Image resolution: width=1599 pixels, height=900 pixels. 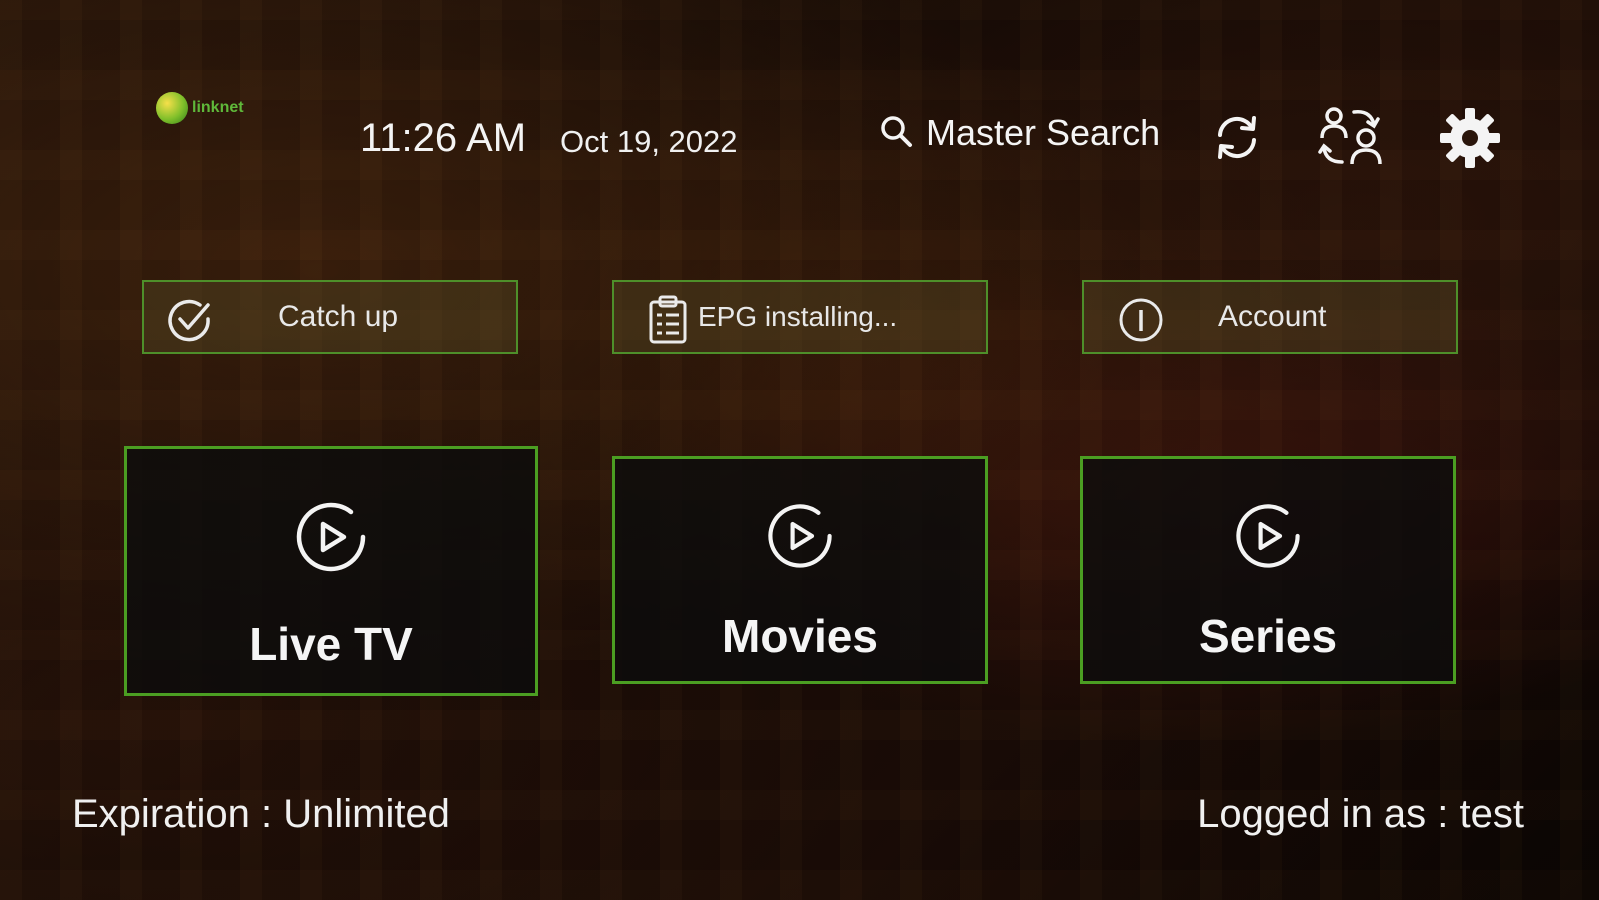 I want to click on movies-tile: Movies, so click(x=800, y=570).